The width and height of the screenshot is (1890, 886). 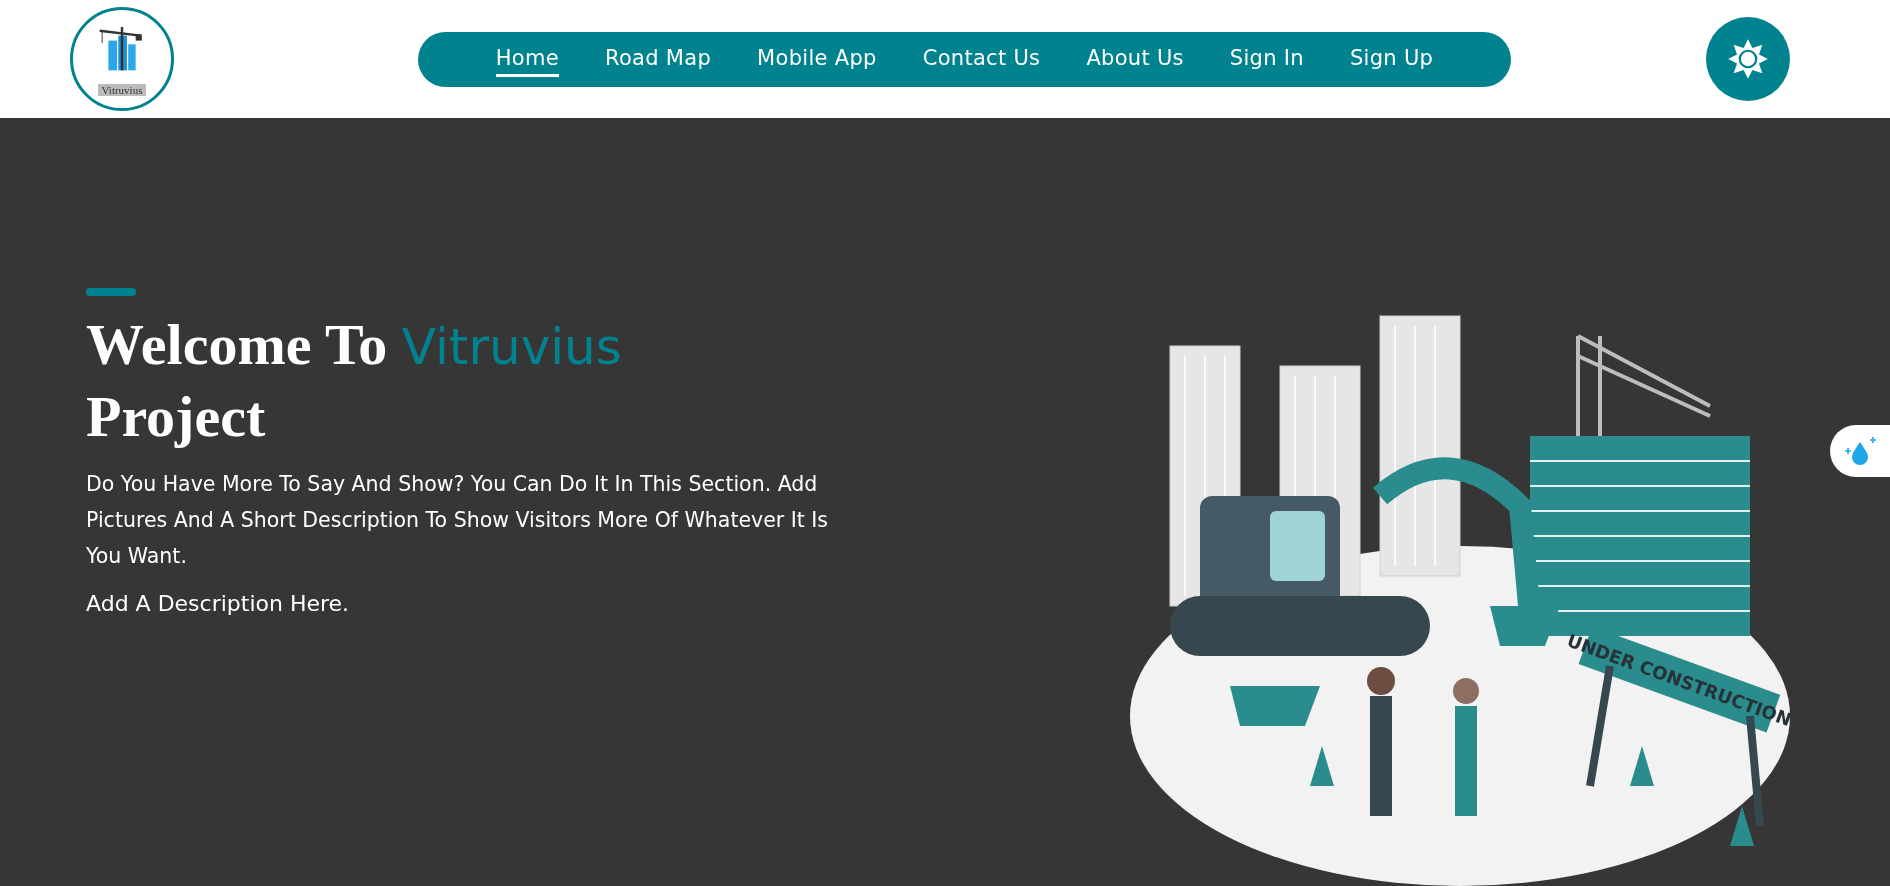 What do you see at coordinates (218, 604) in the screenshot?
I see `hero-paragraph: Add A Description Here.` at bounding box center [218, 604].